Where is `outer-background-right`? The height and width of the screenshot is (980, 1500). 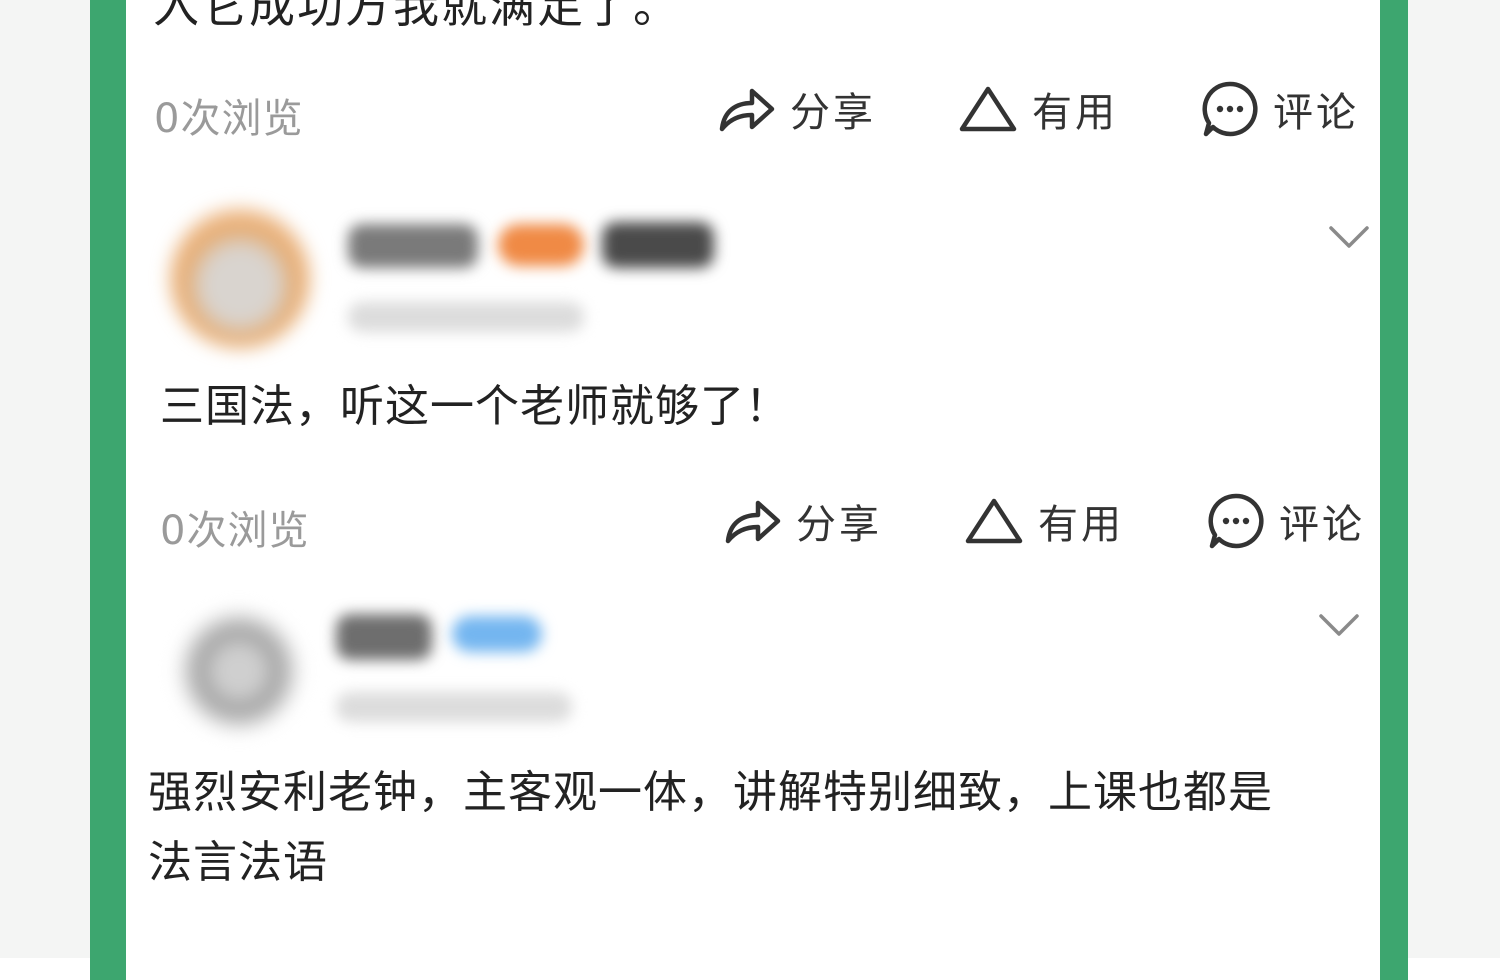 outer-background-right is located at coordinates (1454, 479).